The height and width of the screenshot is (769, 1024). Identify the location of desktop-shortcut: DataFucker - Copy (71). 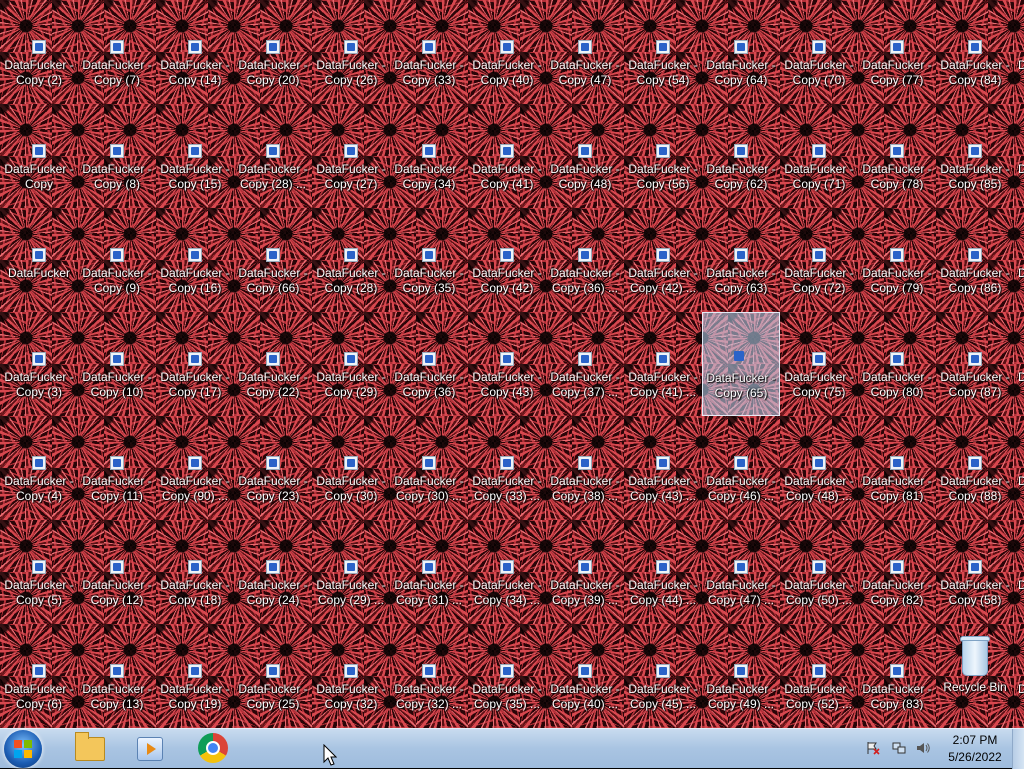
(819, 156).